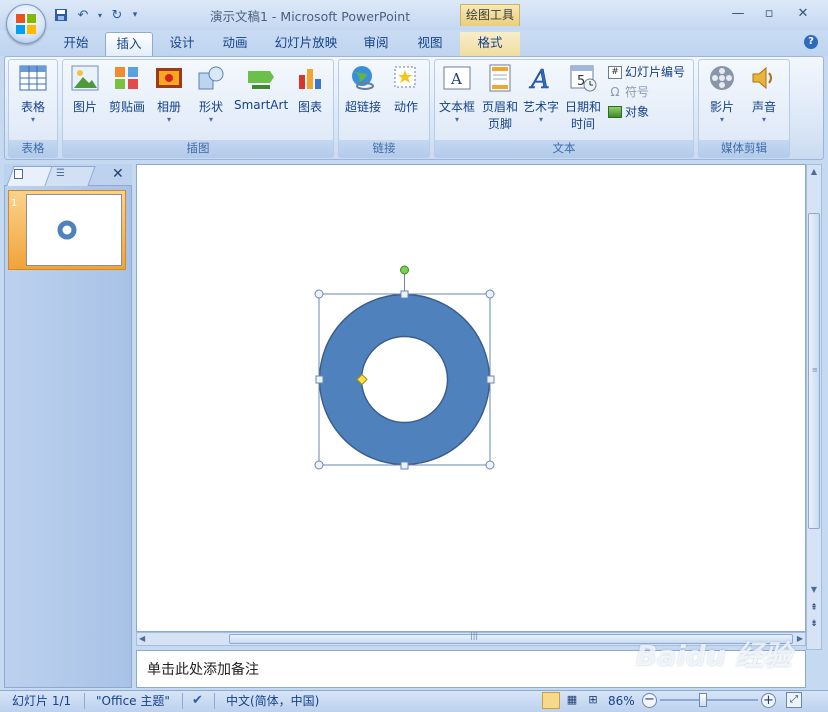 Image resolution: width=828 pixels, height=712 pixels. Describe the element at coordinates (127, 78) in the screenshot. I see `clipart-icon` at that location.